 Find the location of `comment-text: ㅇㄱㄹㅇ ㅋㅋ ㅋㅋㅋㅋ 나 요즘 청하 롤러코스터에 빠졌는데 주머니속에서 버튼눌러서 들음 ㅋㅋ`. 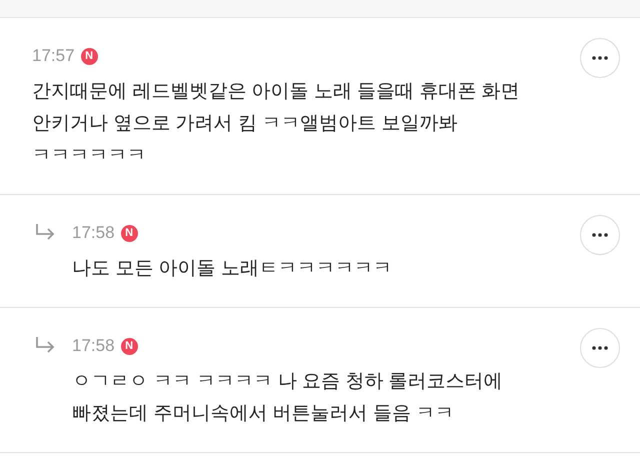

comment-text: ㅇㄱㄹㅇ ㅋㅋ ㅋㅋㅋㅋ 나 요즘 청하 롤러코스터에 빠졌는데 주머니속에서 버튼눌러서 들음 ㅋㅋ is located at coordinates (288, 398).